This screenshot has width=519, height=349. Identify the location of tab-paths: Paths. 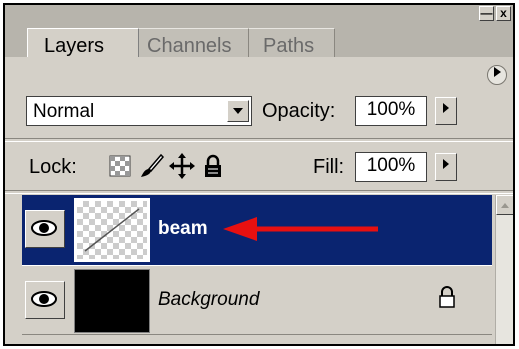
(292, 42).